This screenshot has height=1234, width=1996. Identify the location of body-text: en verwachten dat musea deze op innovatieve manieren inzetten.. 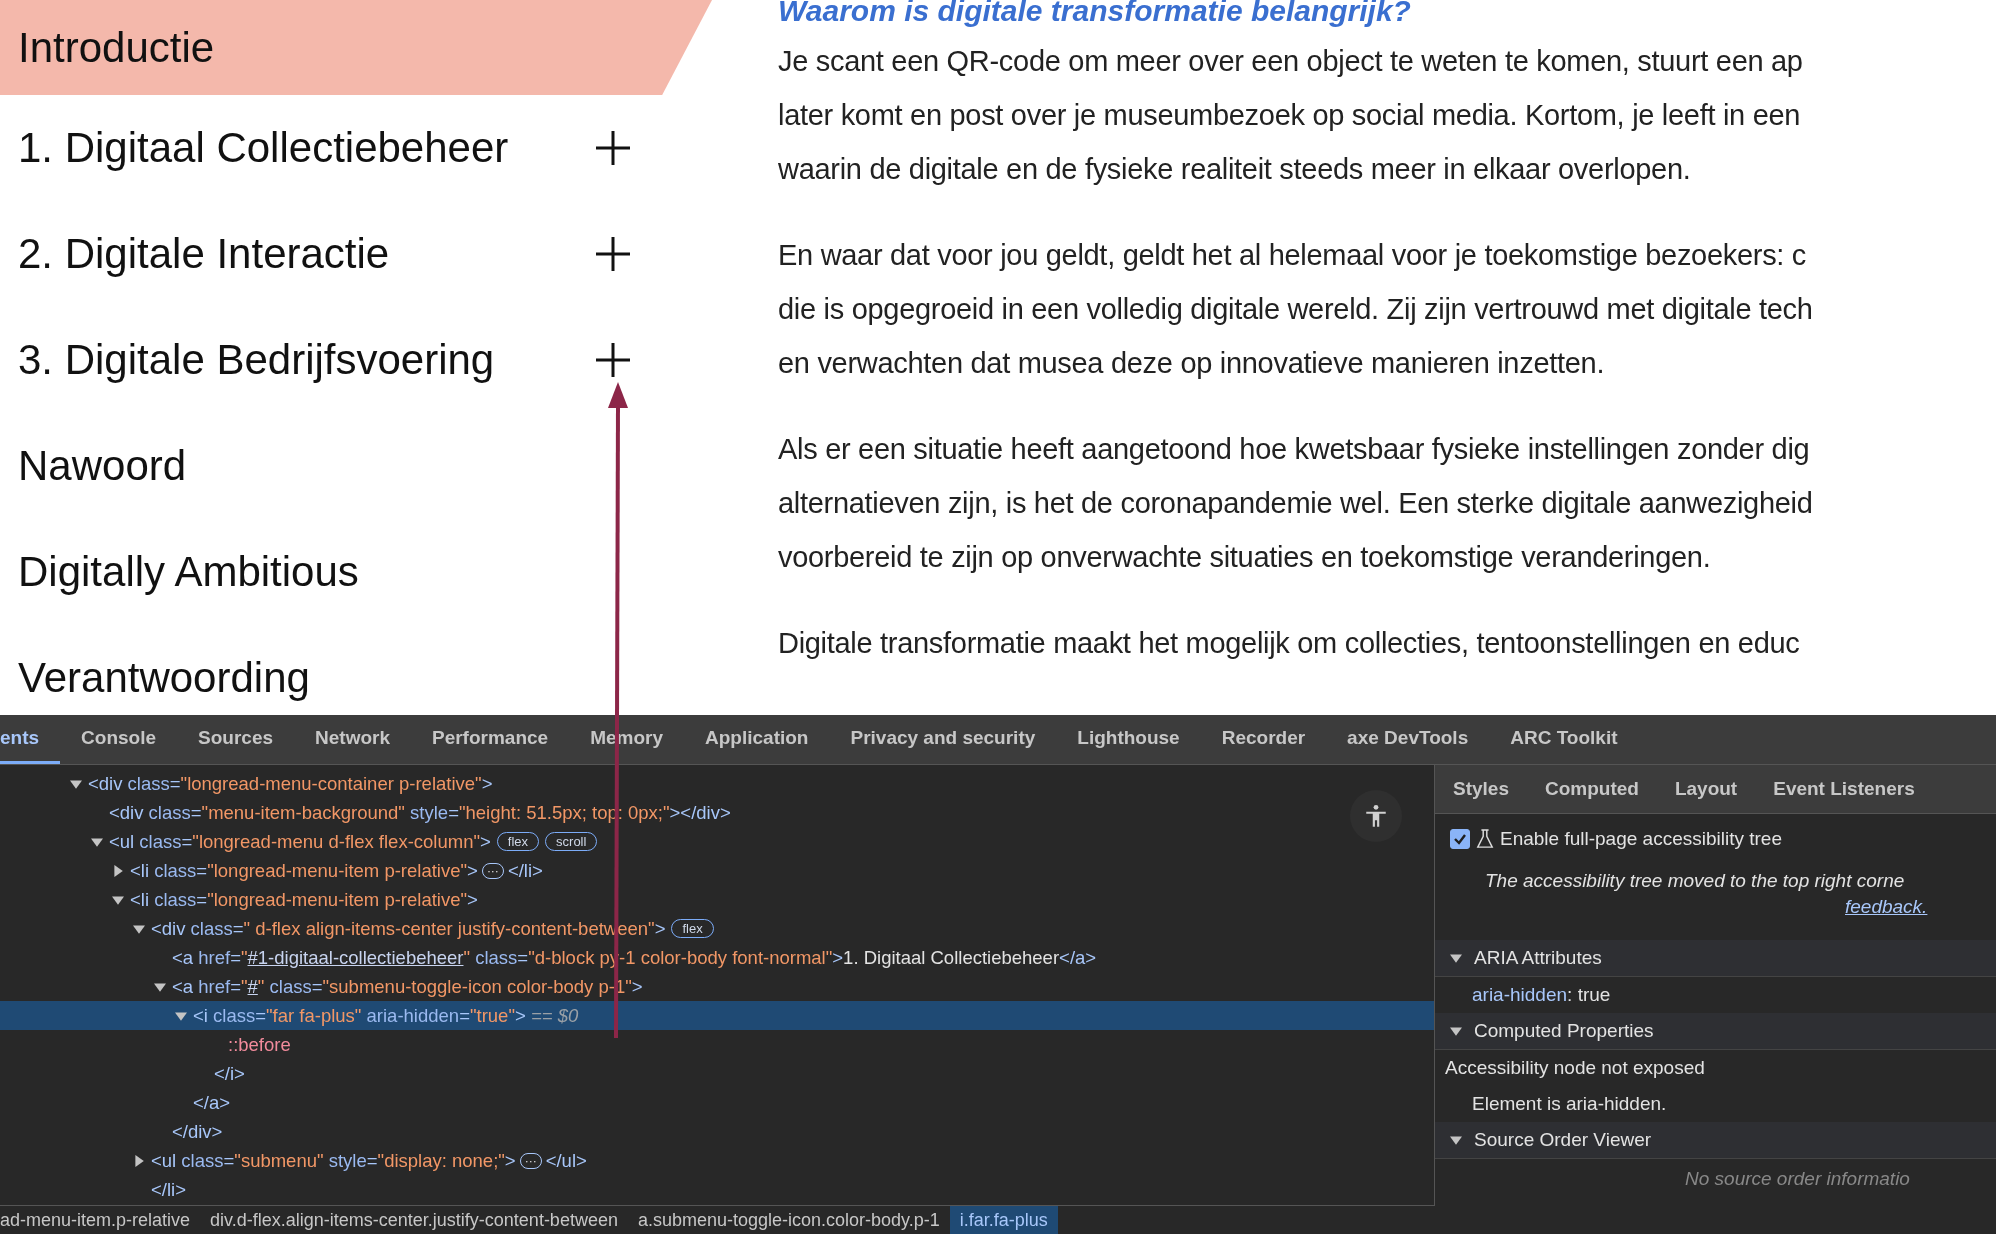
(1192, 363).